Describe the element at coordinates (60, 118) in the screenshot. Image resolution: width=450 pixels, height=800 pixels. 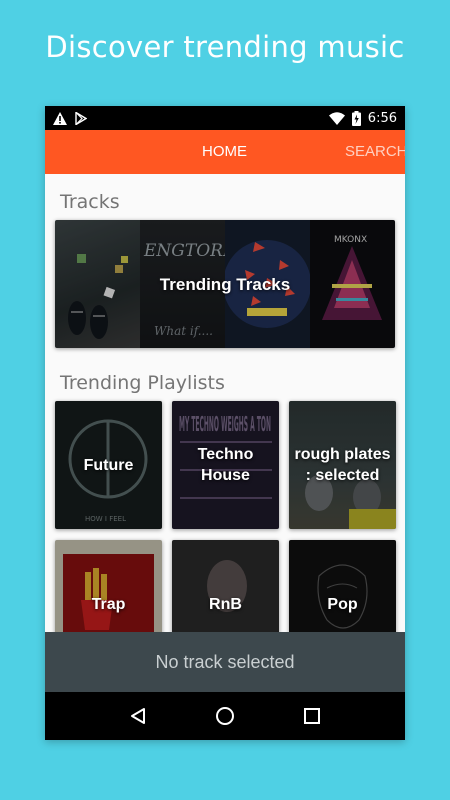
I see `warning-icon` at that location.